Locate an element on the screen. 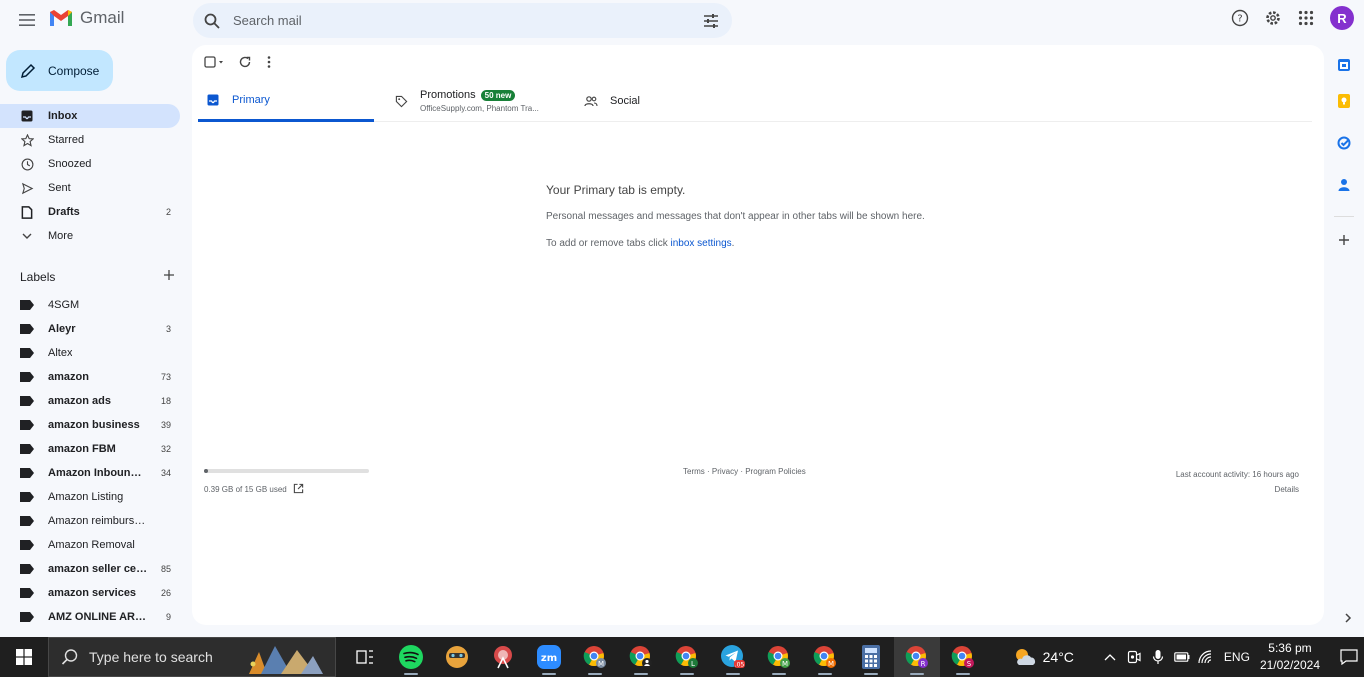  search-options-icon is located at coordinates (711, 21).